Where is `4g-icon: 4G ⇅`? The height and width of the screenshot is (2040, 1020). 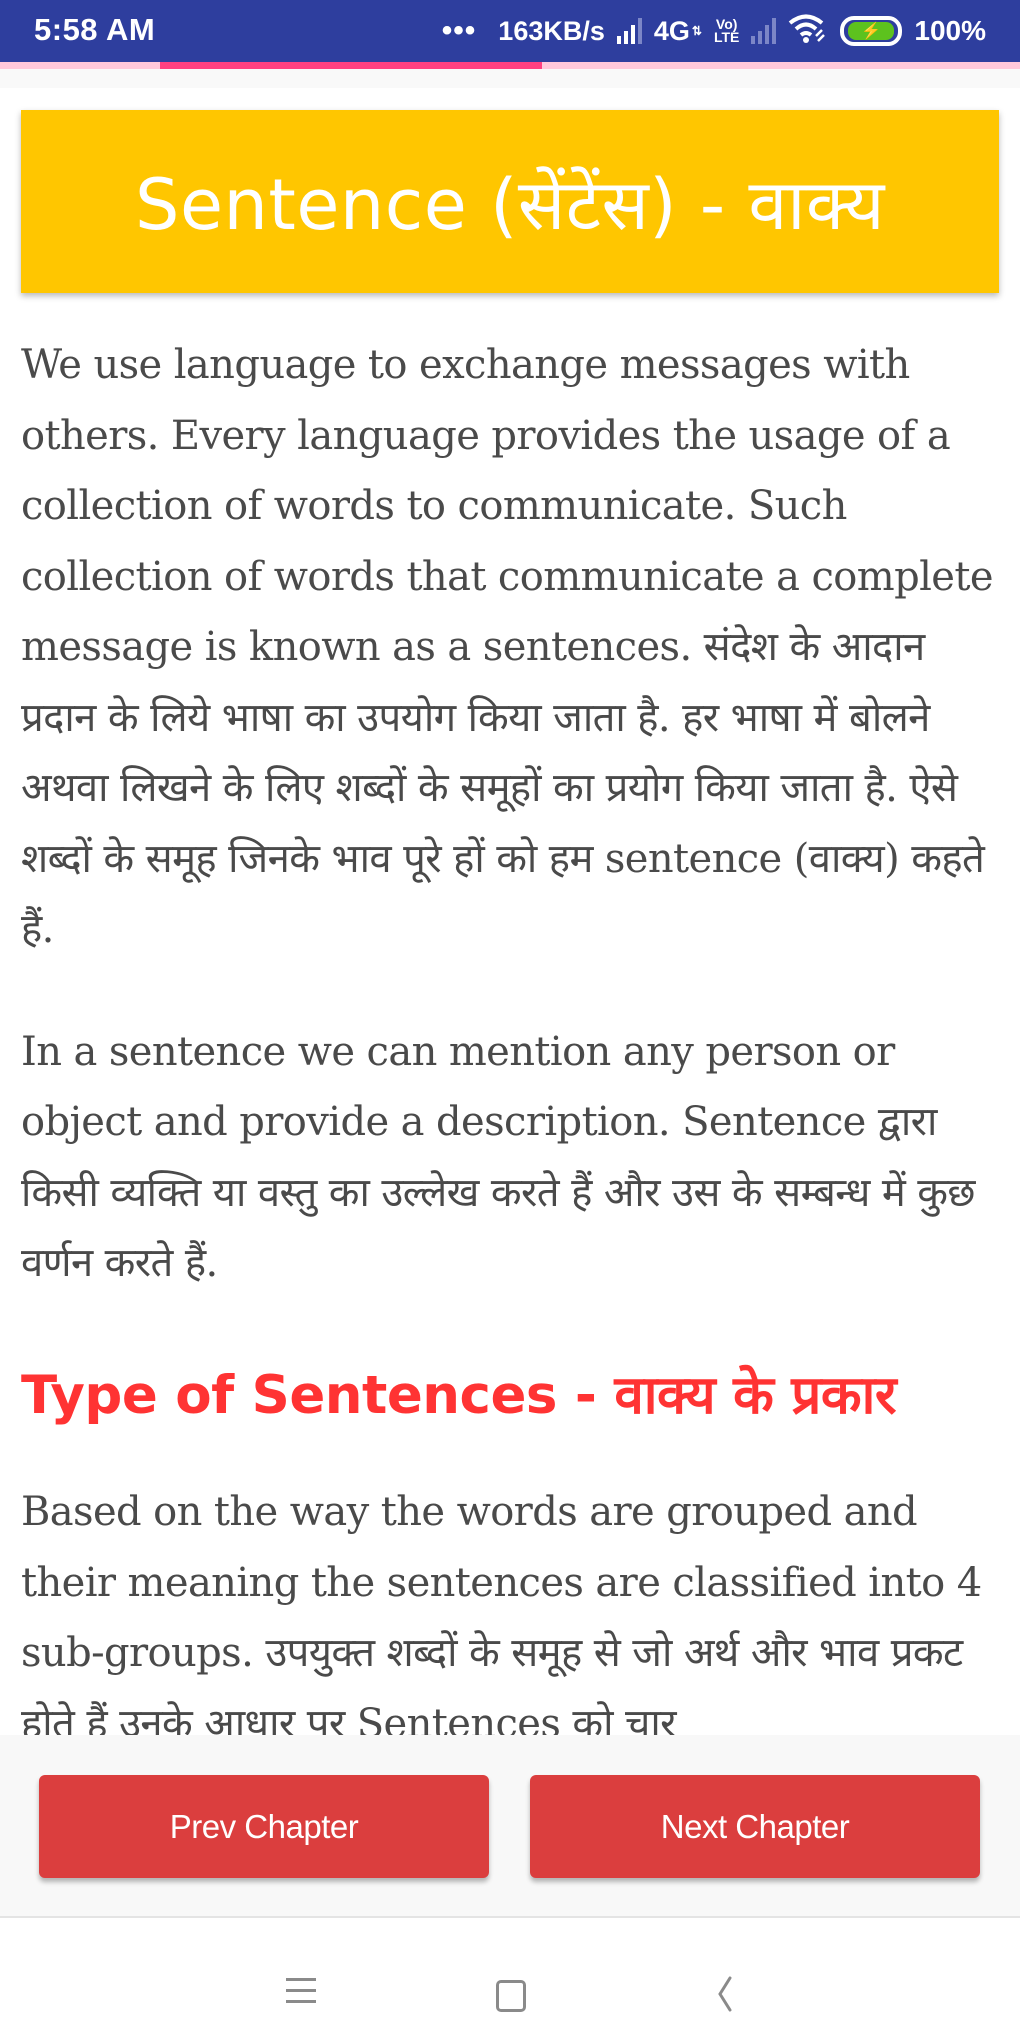
4g-icon: 4G ⇅ is located at coordinates (678, 31).